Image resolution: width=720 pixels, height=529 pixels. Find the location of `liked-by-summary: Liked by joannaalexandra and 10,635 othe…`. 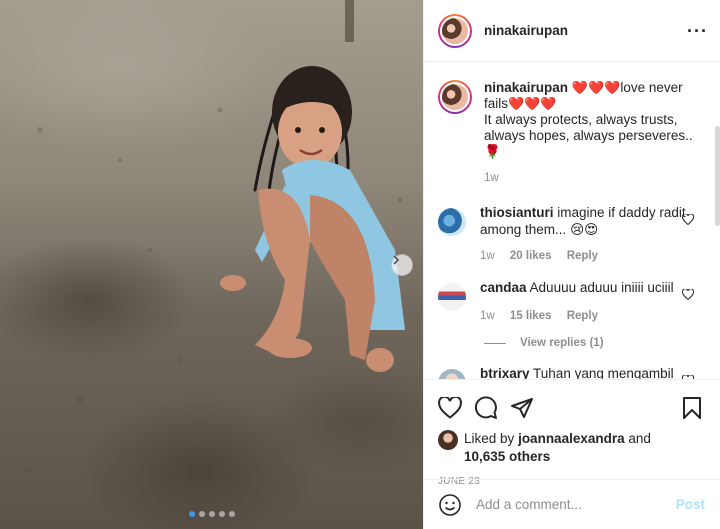

liked-by-summary: Liked by joannaalexandra and 10,635 othe… is located at coordinates (572, 448).